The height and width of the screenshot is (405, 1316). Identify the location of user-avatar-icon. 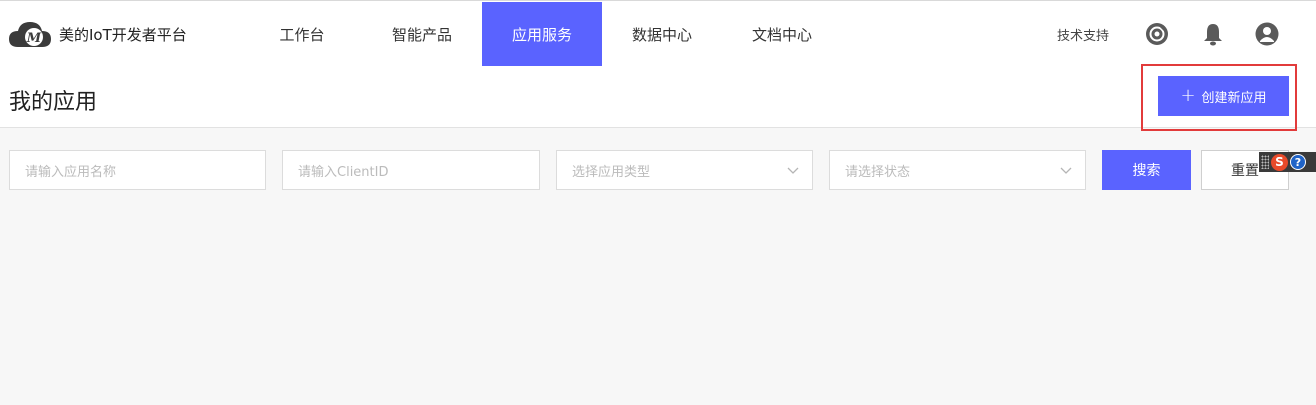
(1267, 34).